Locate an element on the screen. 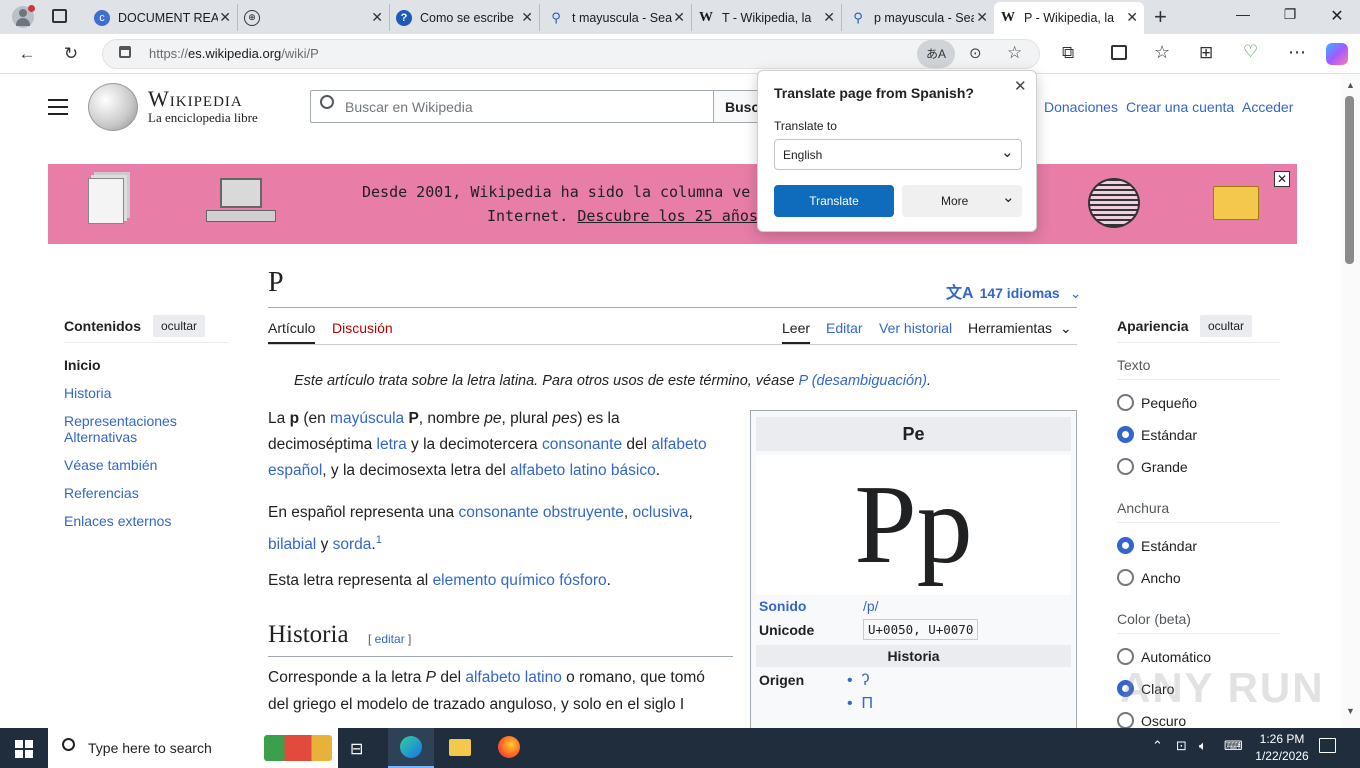 Image resolution: width=1360 pixels, height=768 pixels. favorites-icon: ☆ is located at coordinates (1162, 52).